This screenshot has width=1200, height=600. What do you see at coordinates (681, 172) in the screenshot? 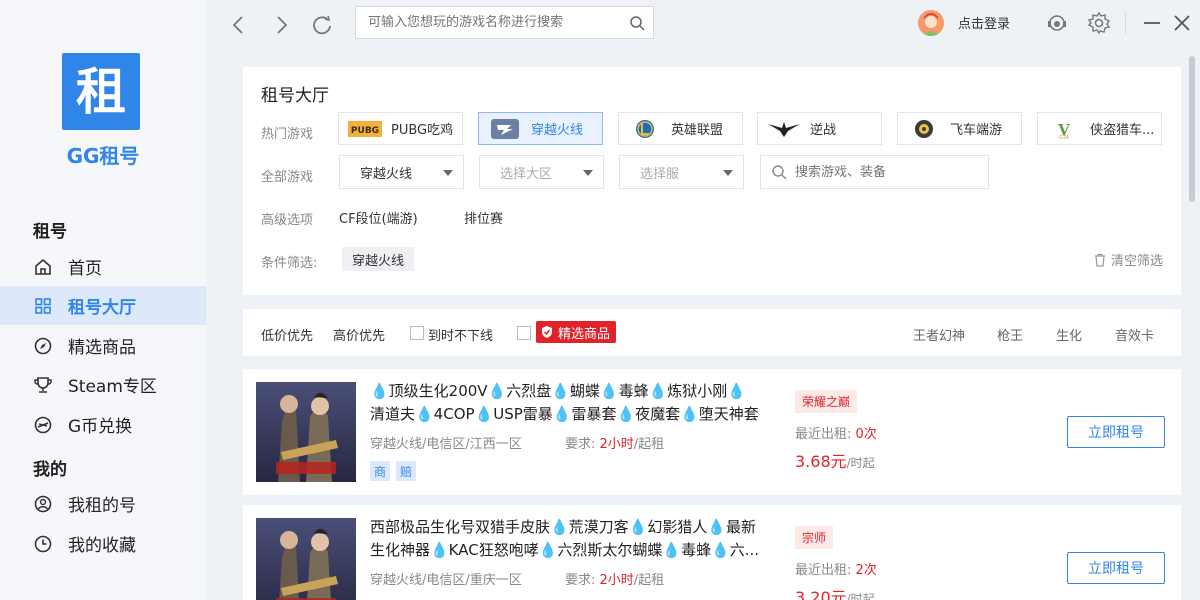
I see `server-select: 选择服` at bounding box center [681, 172].